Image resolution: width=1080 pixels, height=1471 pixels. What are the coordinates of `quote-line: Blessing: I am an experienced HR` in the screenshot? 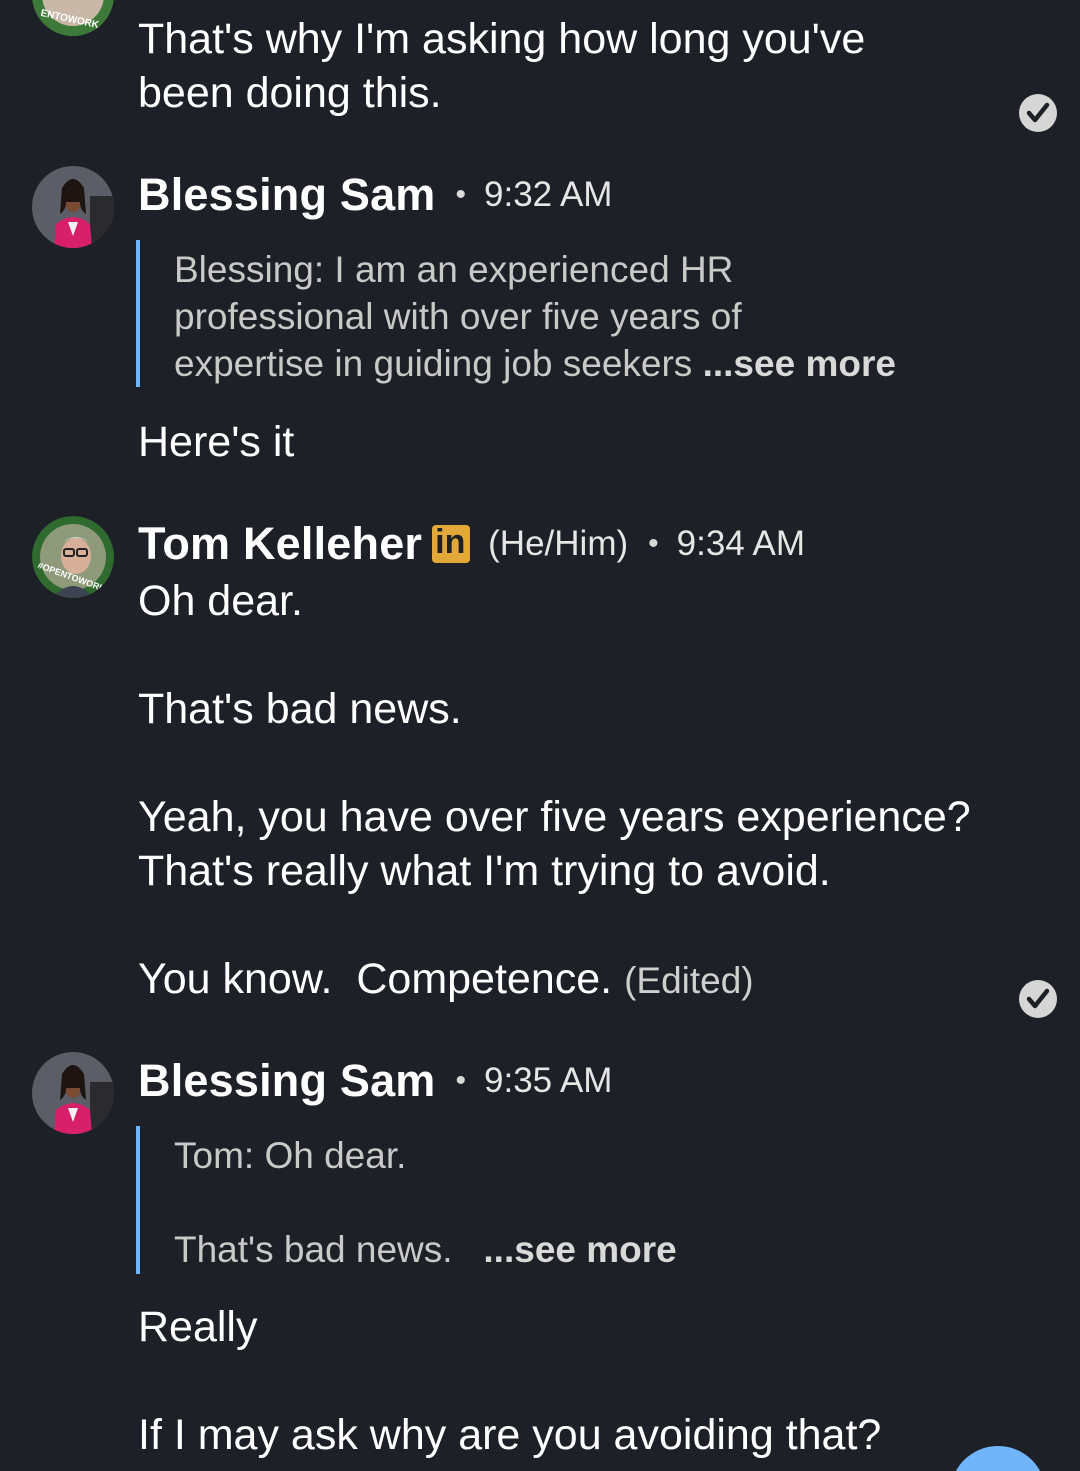 It's located at (454, 269).